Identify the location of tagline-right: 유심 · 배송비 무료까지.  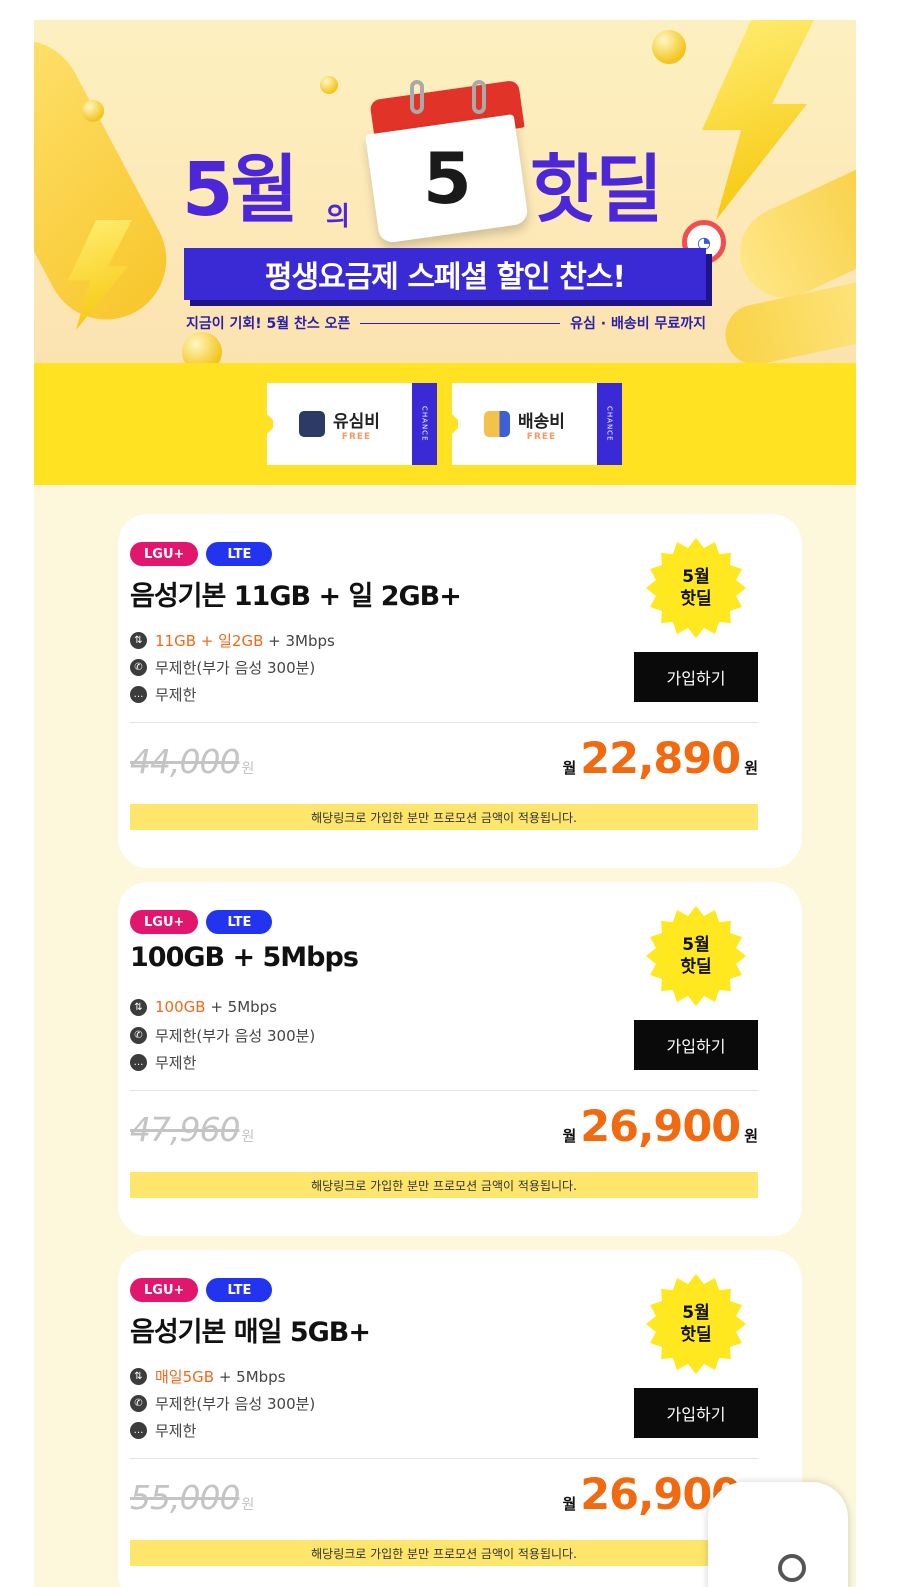
(638, 324).